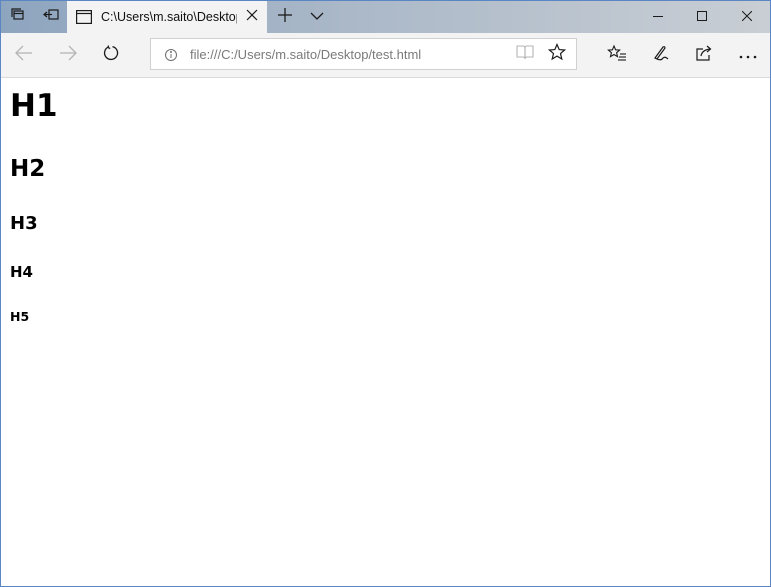 The width and height of the screenshot is (771, 587). I want to click on favorites-hub-button, so click(617, 55).